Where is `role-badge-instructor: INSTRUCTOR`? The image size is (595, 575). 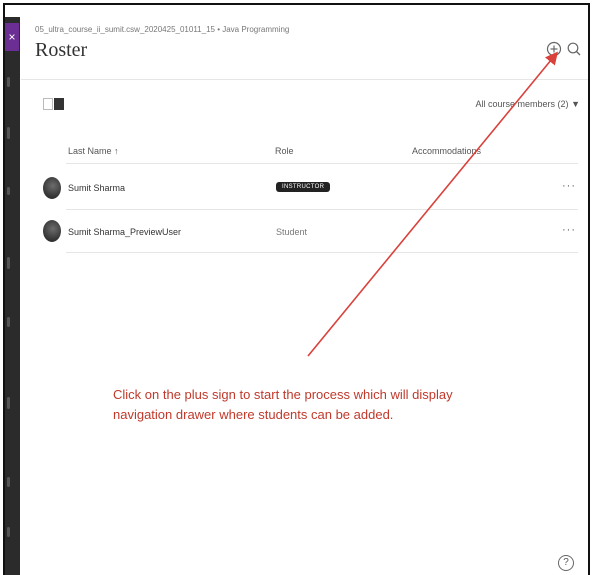 role-badge-instructor: INSTRUCTOR is located at coordinates (303, 187).